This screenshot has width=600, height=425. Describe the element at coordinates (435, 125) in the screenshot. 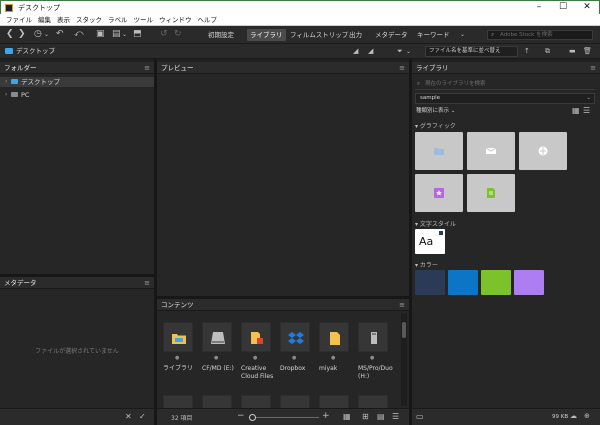

I see `graphics-section-toggle: ▾ グラフィック` at that location.